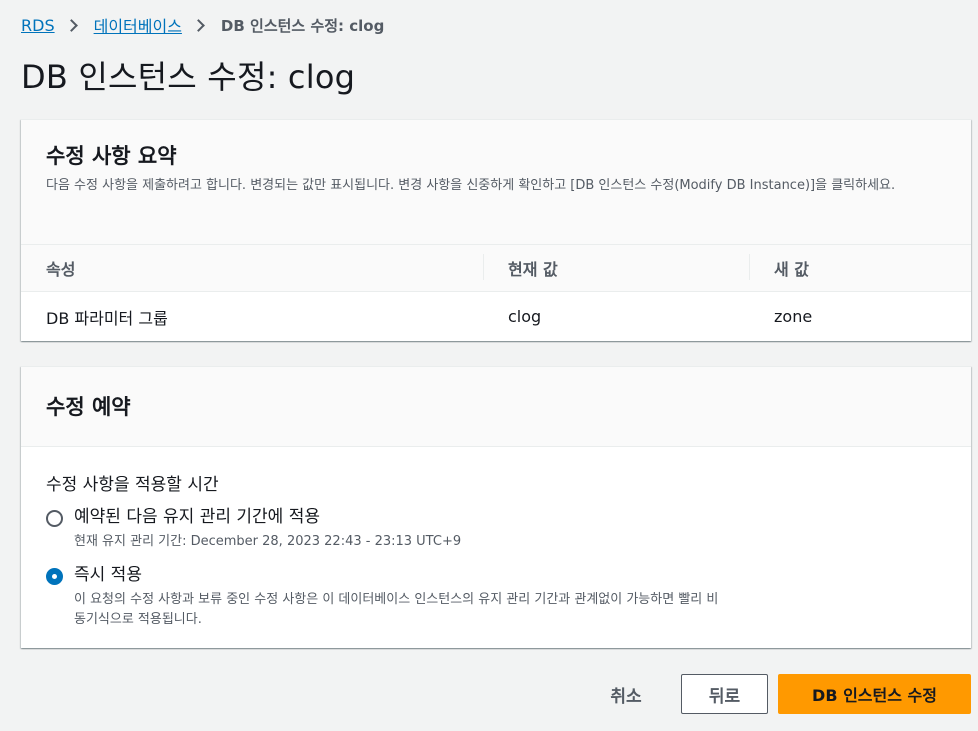  What do you see at coordinates (525, 316) in the screenshot?
I see `cell-current-value: clog` at bounding box center [525, 316].